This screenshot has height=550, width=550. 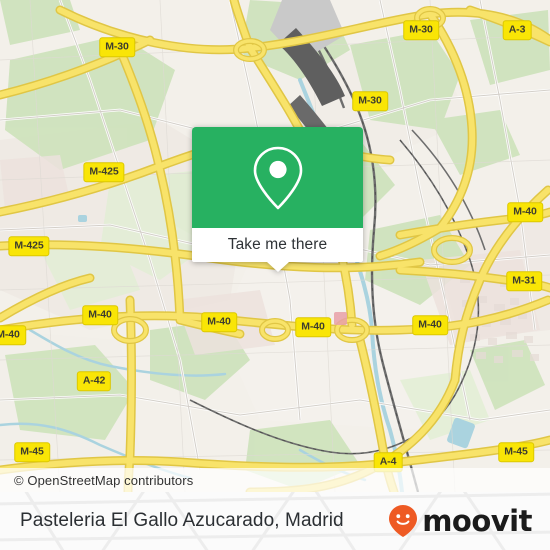 What do you see at coordinates (477, 520) in the screenshot?
I see `moovit-wordmark: moovit` at bounding box center [477, 520].